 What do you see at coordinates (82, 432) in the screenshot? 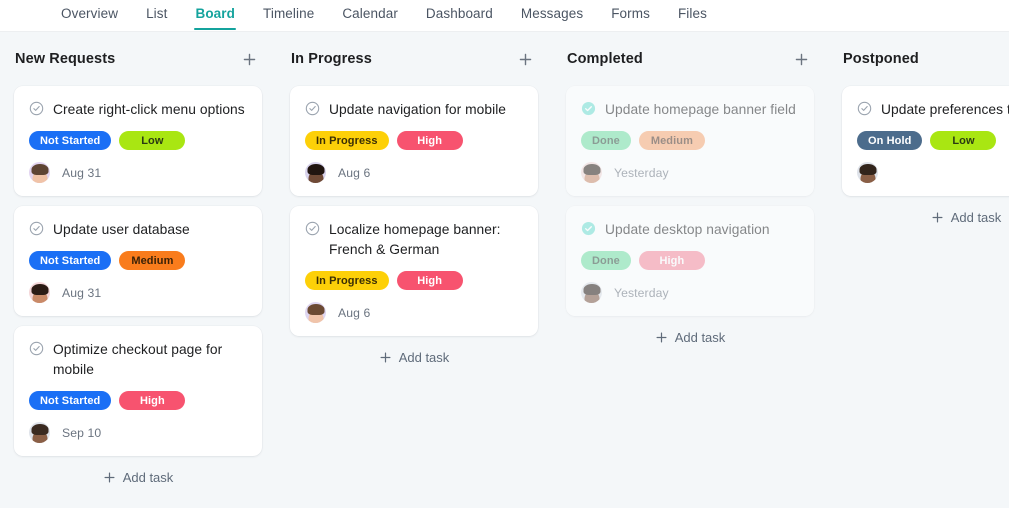
I see `due-date: Sep 10` at bounding box center [82, 432].